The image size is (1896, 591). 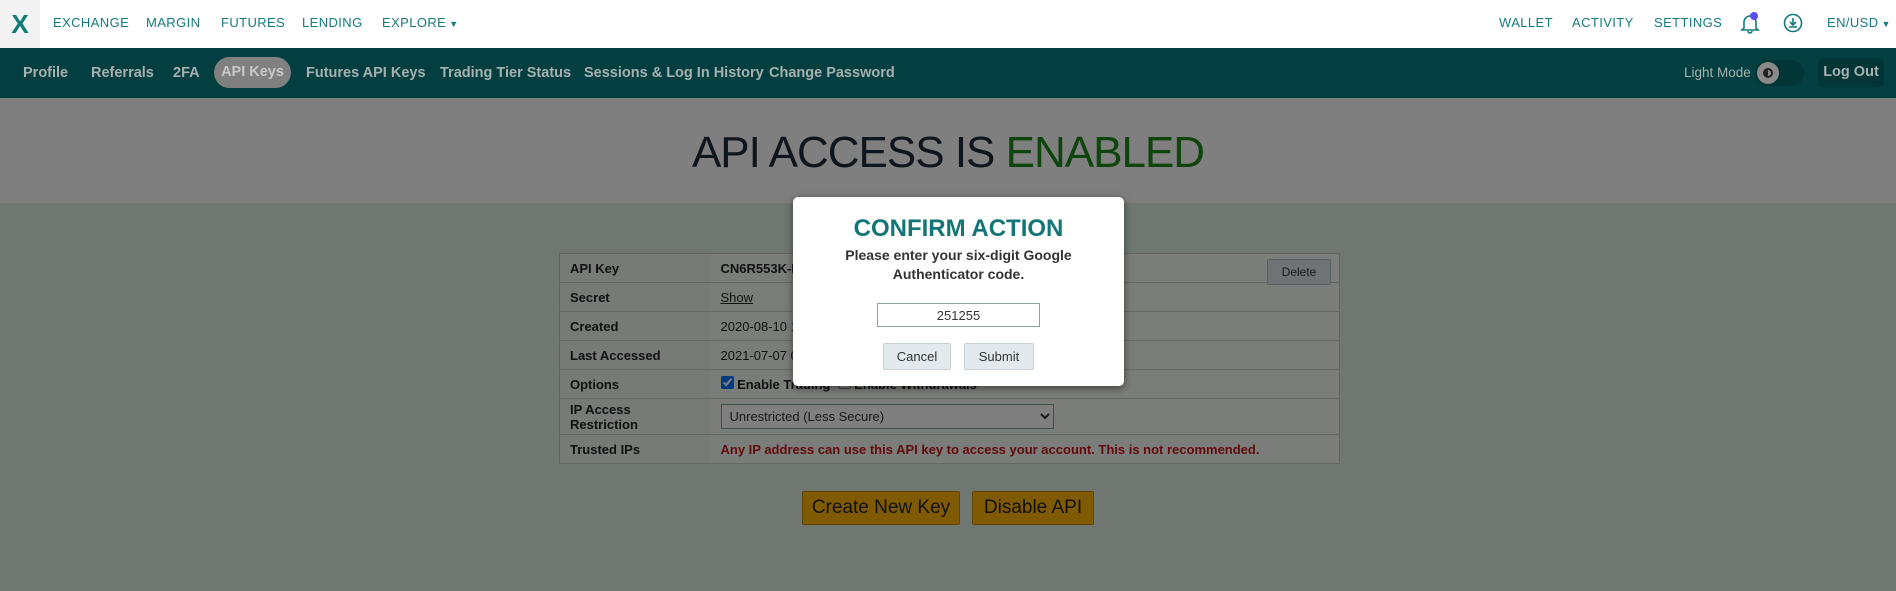 What do you see at coordinates (917, 356) in the screenshot?
I see `cancel-button: Cancel` at bounding box center [917, 356].